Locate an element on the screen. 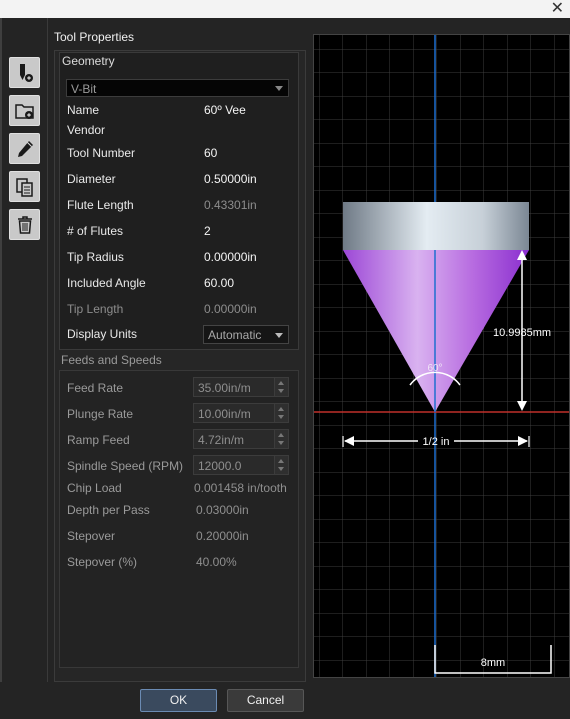  plunge-rate-label: Plunge Rate is located at coordinates (100, 414).